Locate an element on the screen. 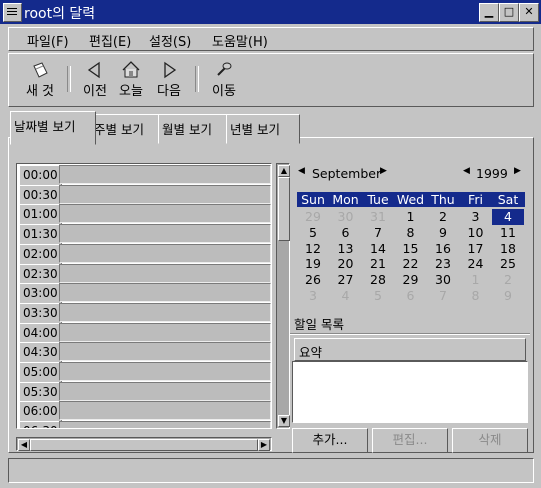 The height and width of the screenshot is (488, 541). calendar-day: 21 is located at coordinates (378, 264).